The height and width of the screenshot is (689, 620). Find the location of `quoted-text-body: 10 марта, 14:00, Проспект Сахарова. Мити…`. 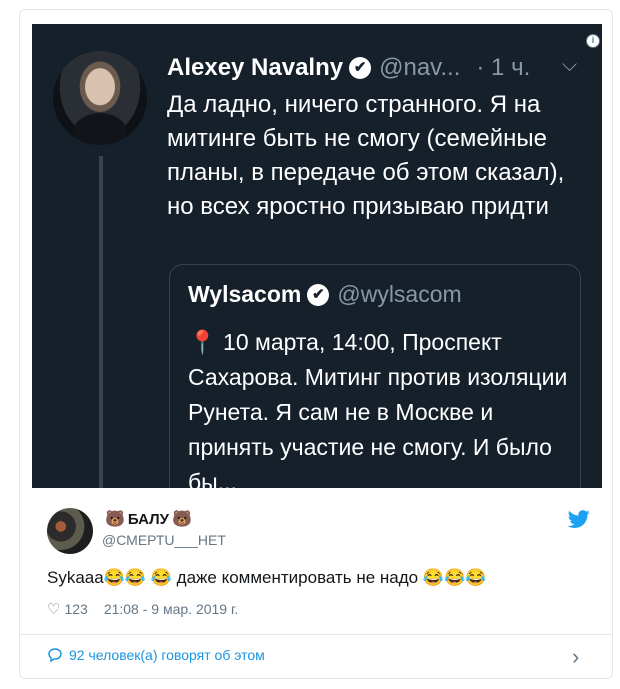

quoted-text-body: 10 марта, 14:00, Проспект Сахарова. Мити… is located at coordinates (378, 408).